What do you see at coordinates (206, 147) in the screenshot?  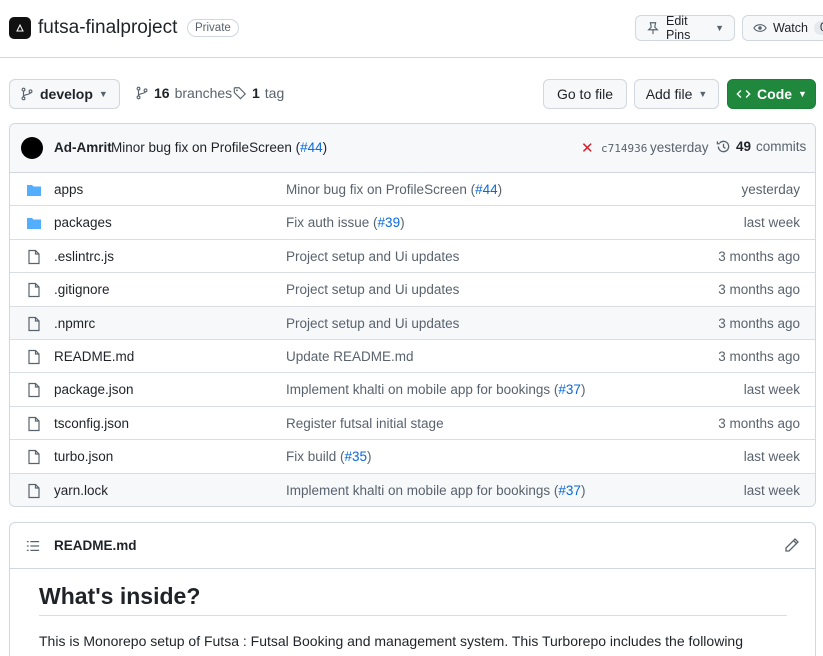 I see `commit-message-text: Minor bug fix on ProfileScreen (` at bounding box center [206, 147].